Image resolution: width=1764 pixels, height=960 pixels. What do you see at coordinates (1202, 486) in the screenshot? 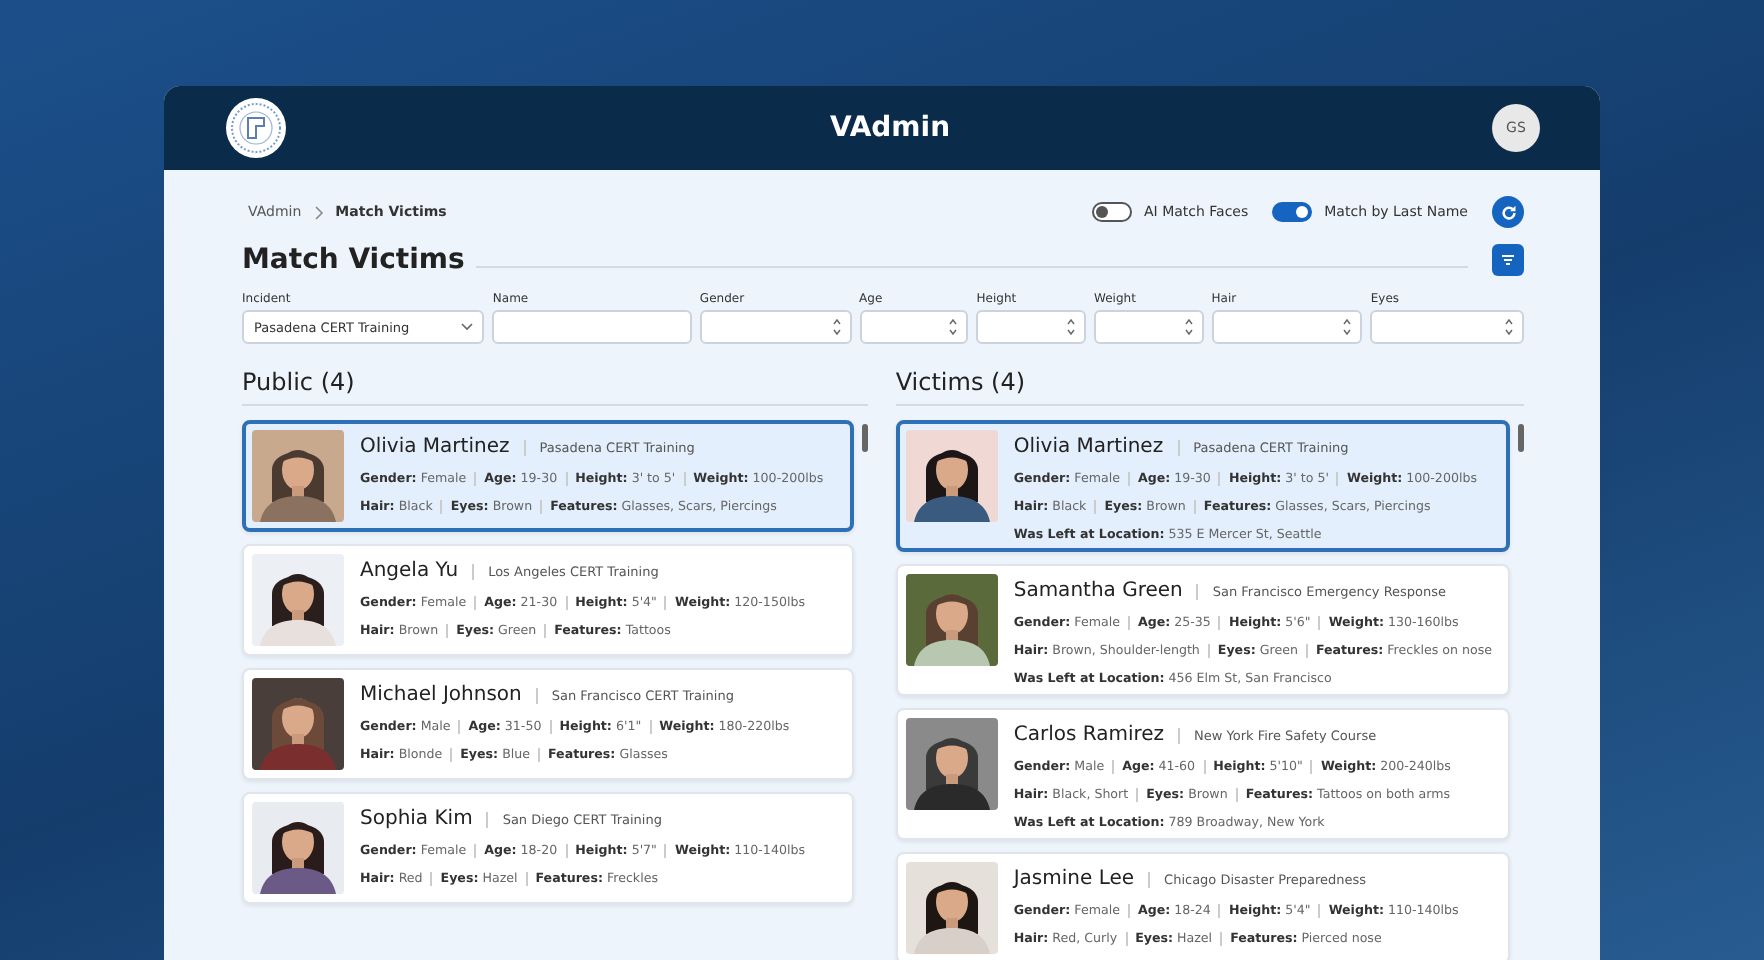
I see `person-card` at bounding box center [1202, 486].